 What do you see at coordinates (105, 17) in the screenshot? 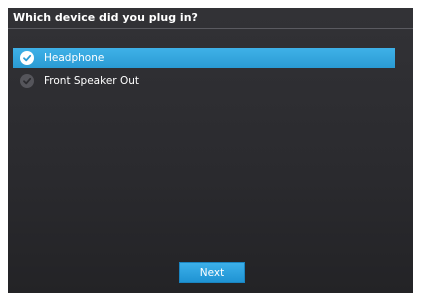
I see `dialog-title: Which device did you plug in?` at bounding box center [105, 17].